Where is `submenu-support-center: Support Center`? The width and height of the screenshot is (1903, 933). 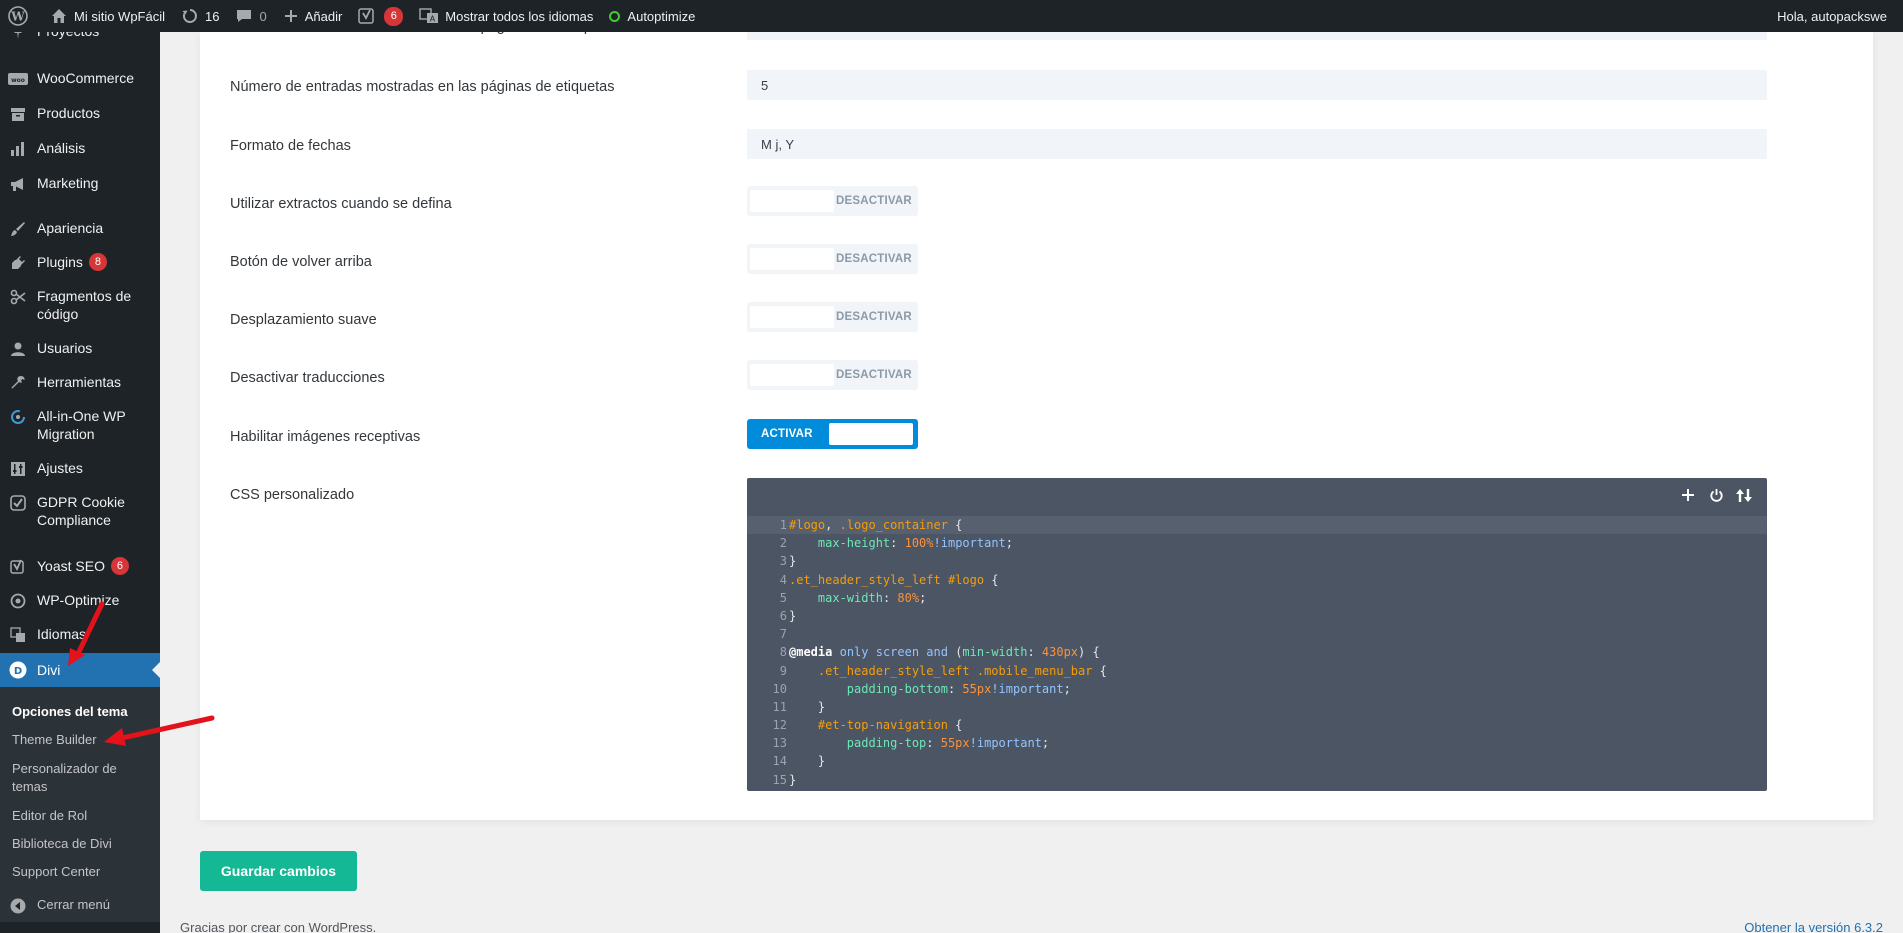
submenu-support-center: Support Center is located at coordinates (56, 872).